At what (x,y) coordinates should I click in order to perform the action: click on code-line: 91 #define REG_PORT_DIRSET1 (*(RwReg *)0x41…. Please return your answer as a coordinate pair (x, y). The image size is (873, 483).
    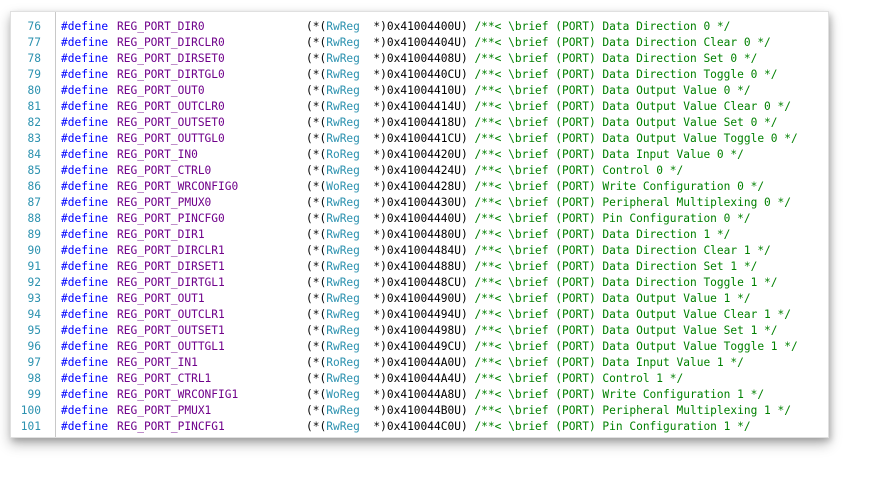
    Looking at the image, I should click on (384, 267).